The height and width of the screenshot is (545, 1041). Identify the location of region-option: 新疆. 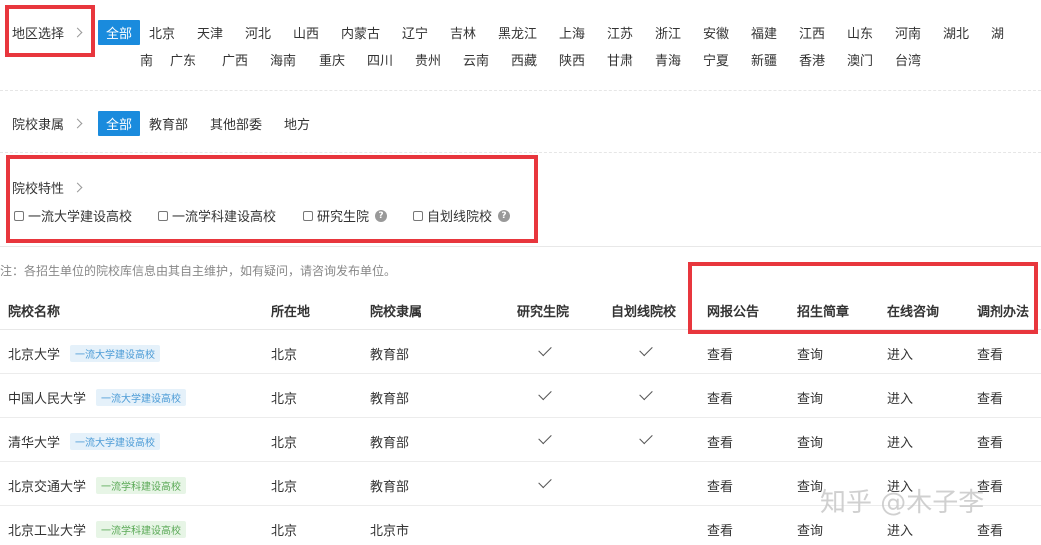
(764, 59).